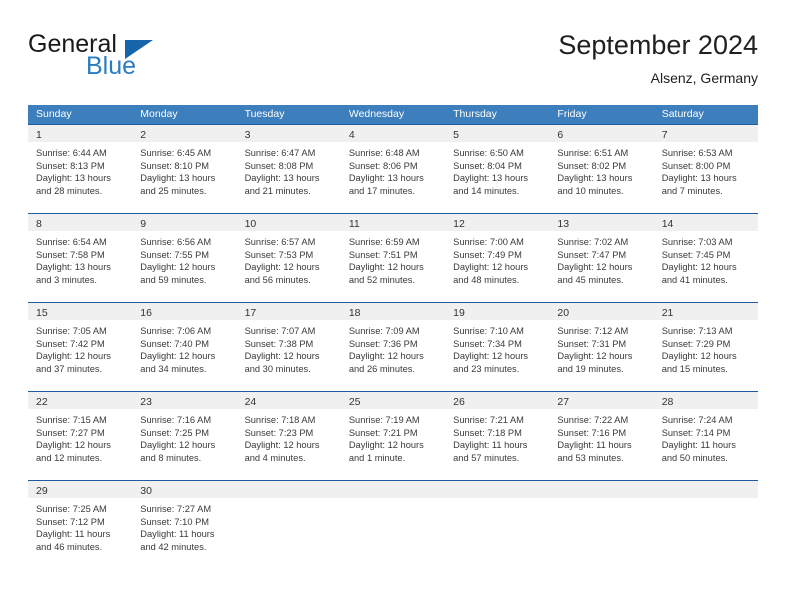 The width and height of the screenshot is (792, 612). What do you see at coordinates (70, 521) in the screenshot?
I see `day-detail-line: Sunset: 7:12 PM` at bounding box center [70, 521].